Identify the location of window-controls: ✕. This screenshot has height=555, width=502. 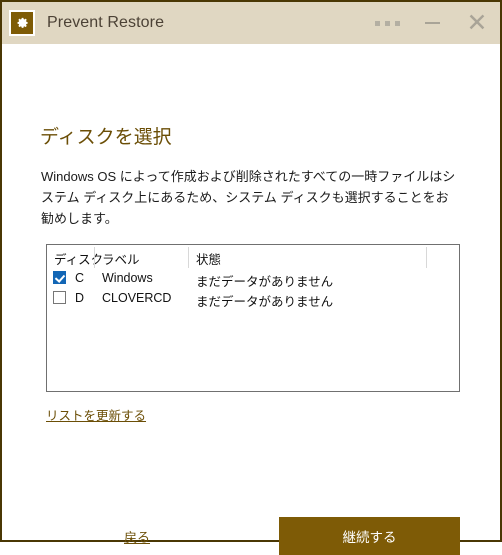
(432, 23).